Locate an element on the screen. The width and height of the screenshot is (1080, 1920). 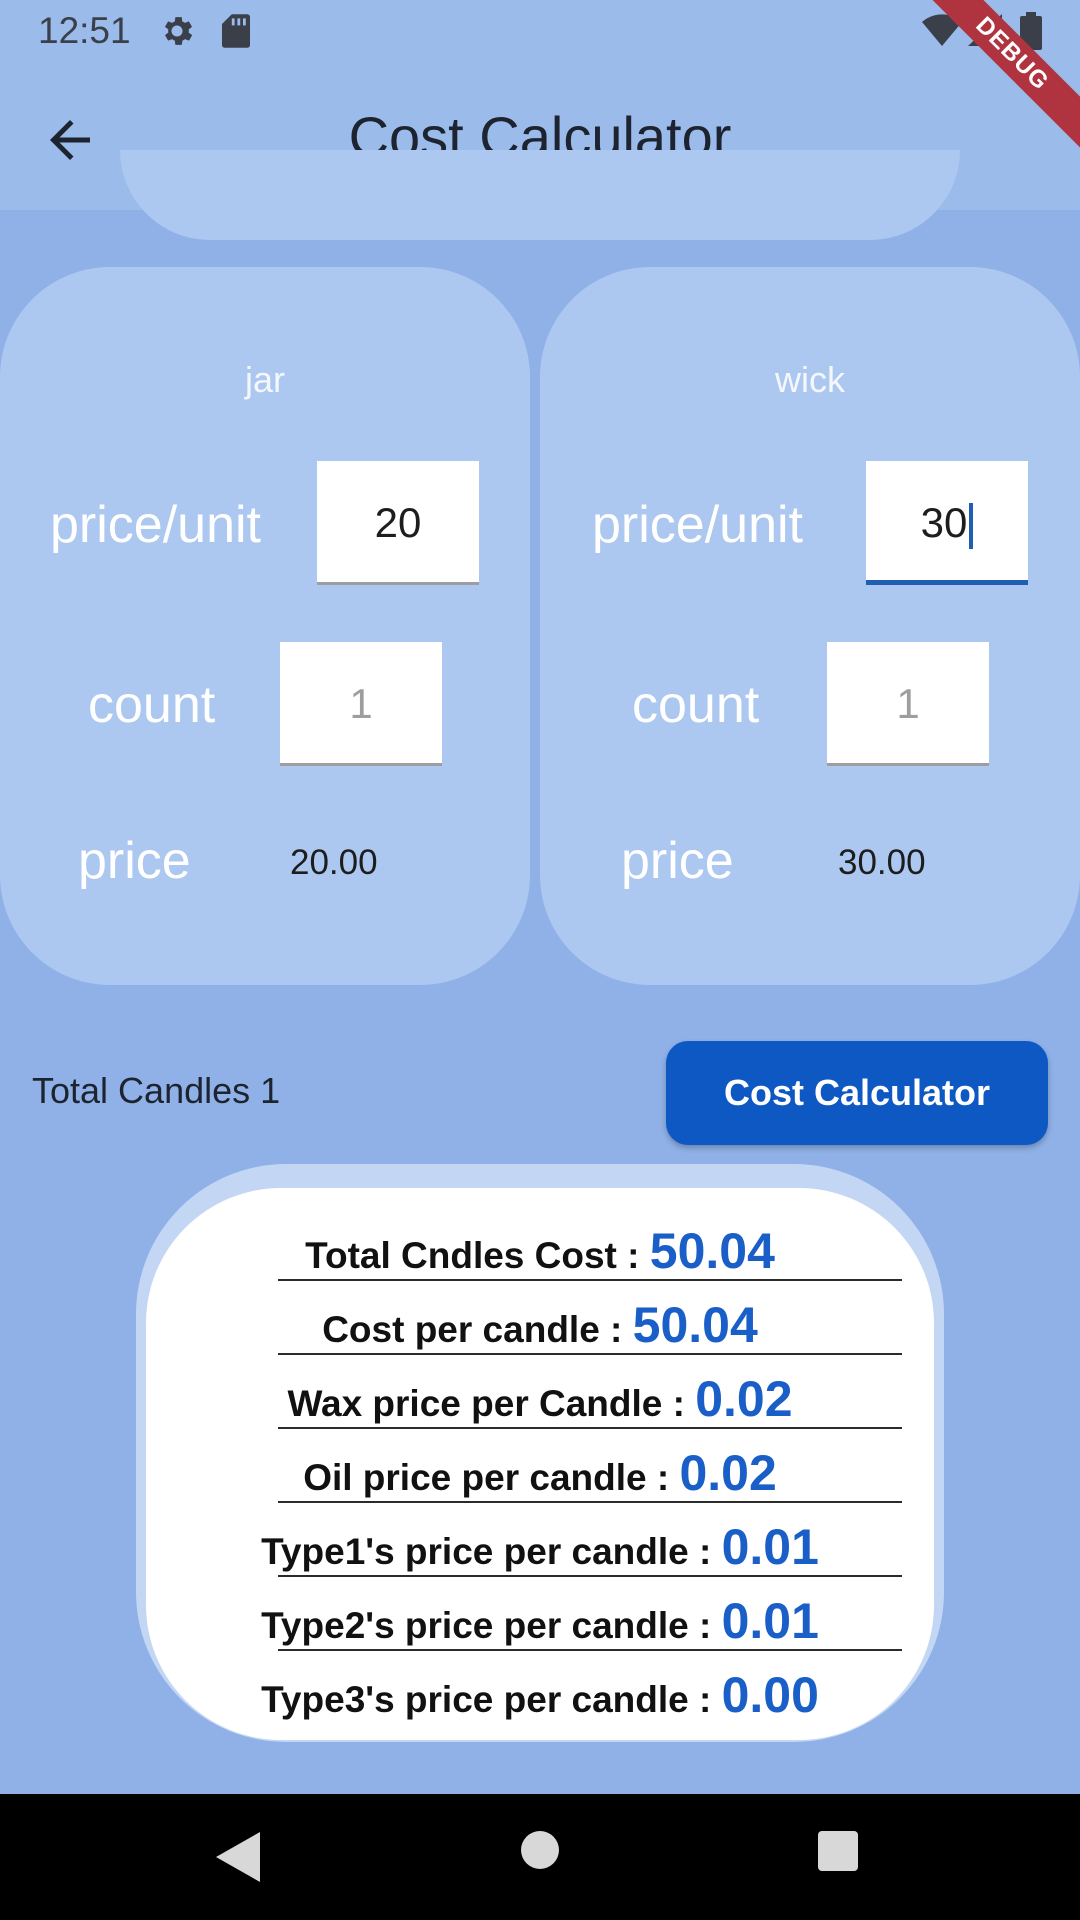
input-value: 30 is located at coordinates (944, 522).